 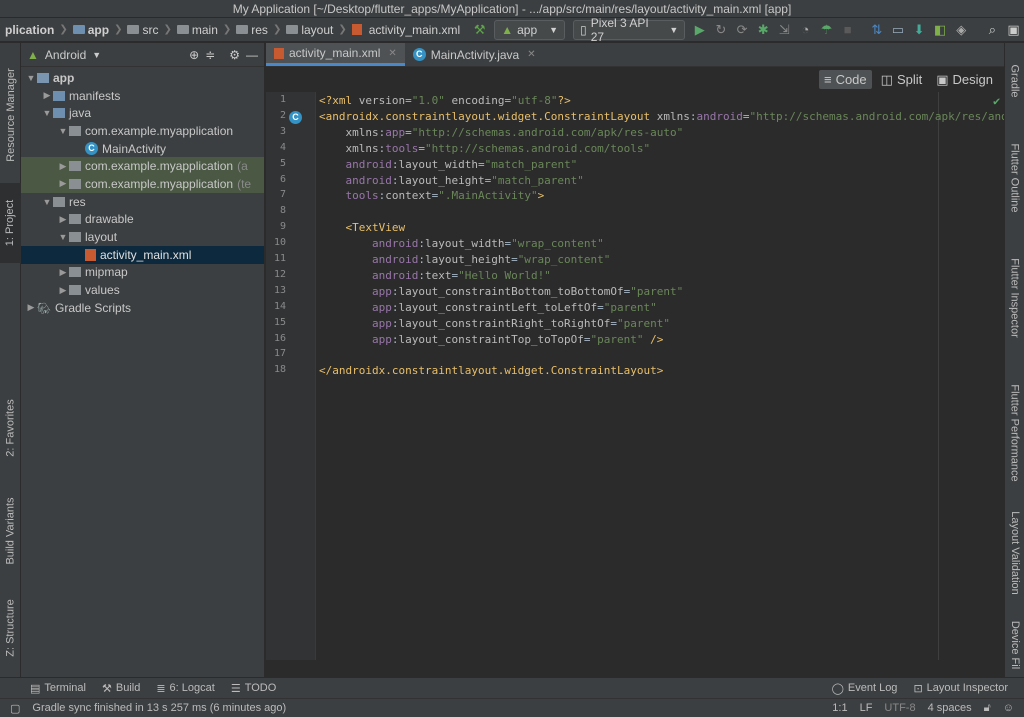 I want to click on lock-icon: 🔓︎, so click(x=987, y=708).